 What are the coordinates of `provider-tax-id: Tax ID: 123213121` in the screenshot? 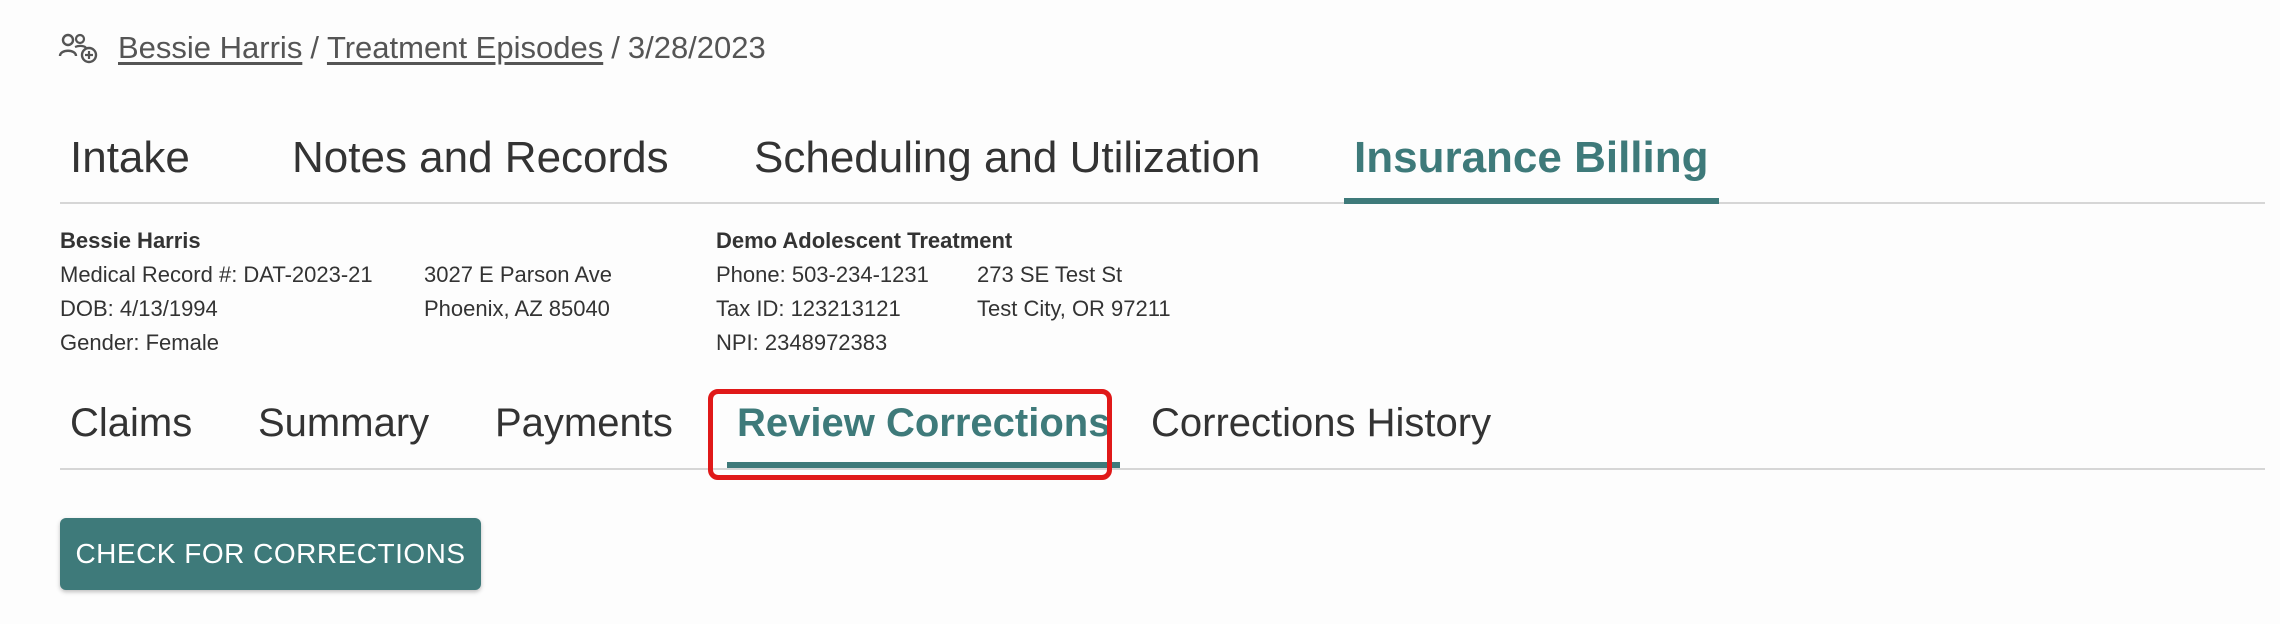 It's located at (808, 308).